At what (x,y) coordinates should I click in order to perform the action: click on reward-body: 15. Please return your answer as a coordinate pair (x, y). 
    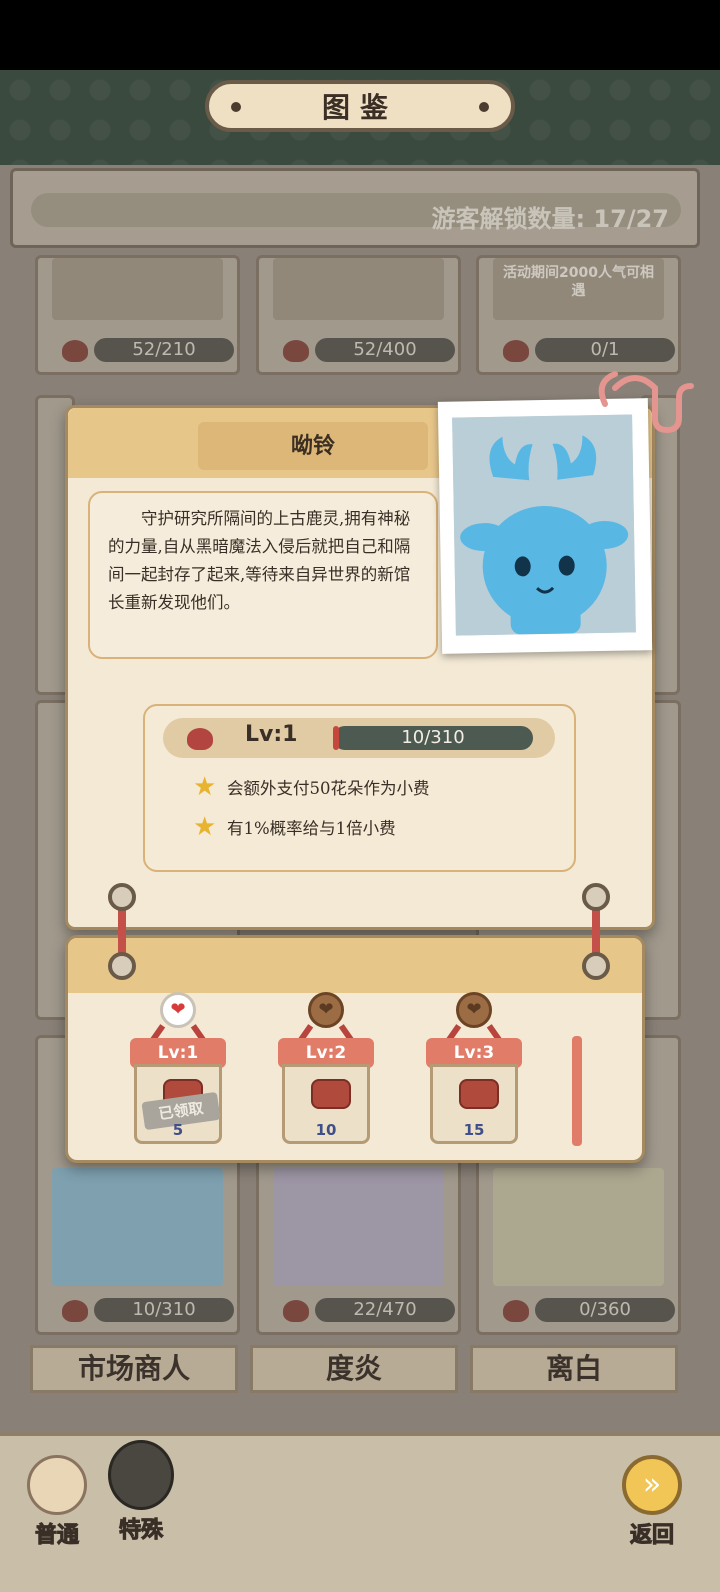
    Looking at the image, I should click on (474, 1104).